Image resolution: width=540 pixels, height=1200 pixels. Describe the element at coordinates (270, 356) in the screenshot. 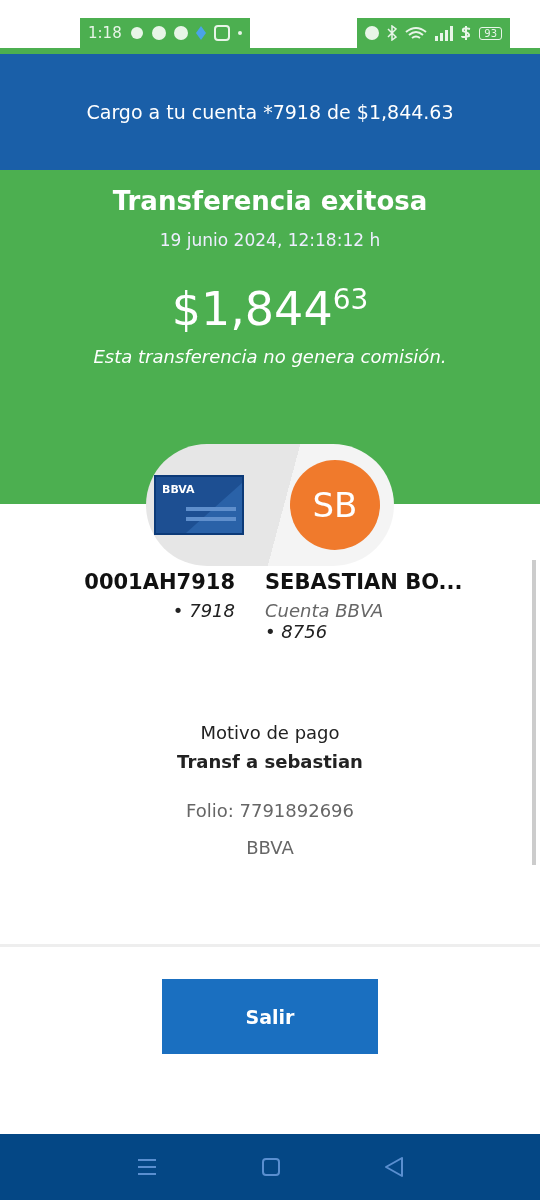

I see `commission-note: Esta transferencia no genera comisión.` at that location.